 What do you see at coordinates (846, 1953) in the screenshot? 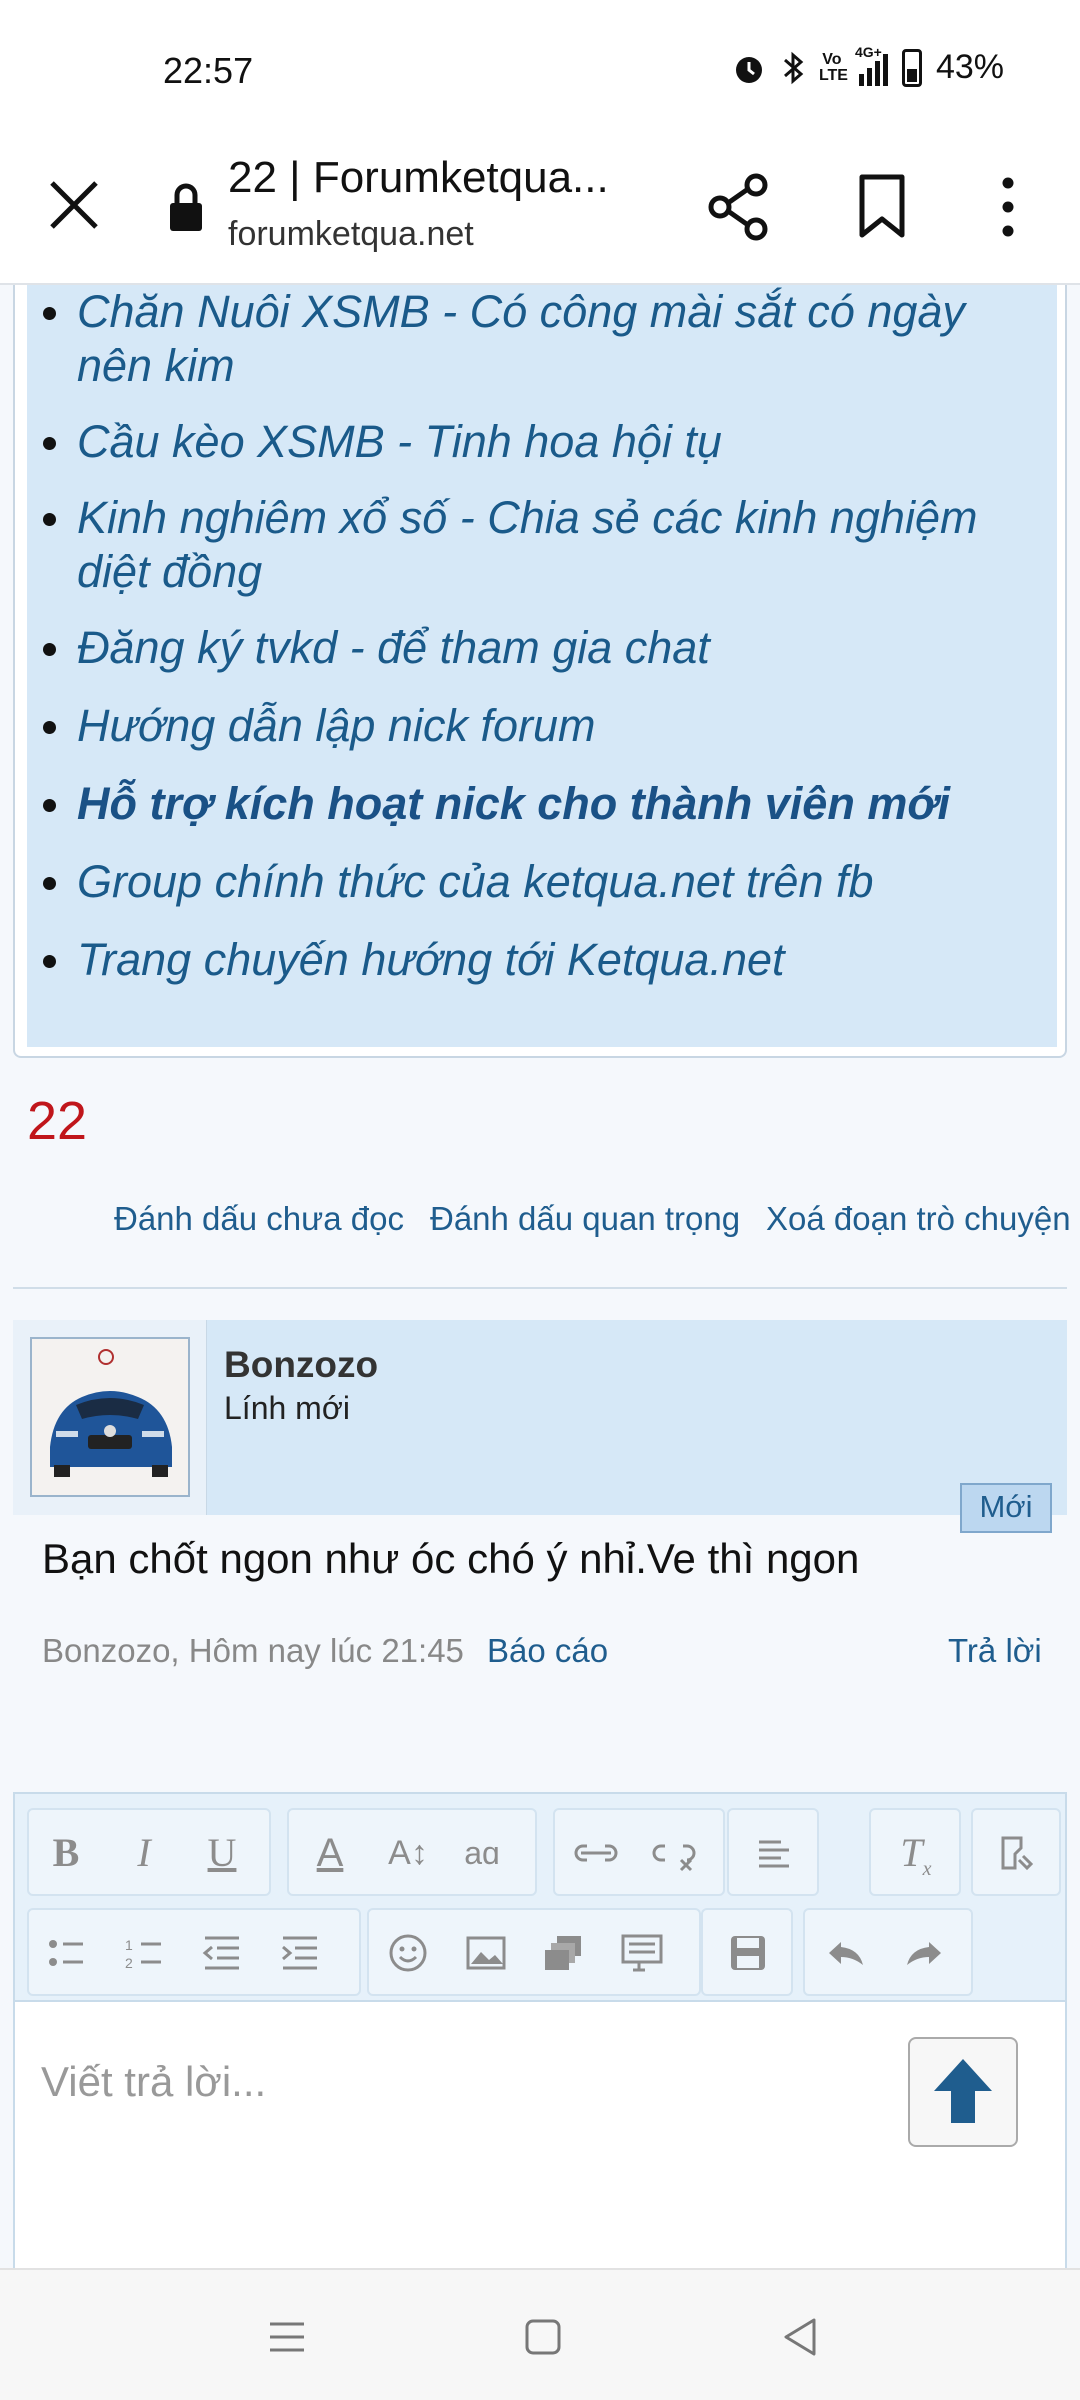
I see `undo-icon` at bounding box center [846, 1953].